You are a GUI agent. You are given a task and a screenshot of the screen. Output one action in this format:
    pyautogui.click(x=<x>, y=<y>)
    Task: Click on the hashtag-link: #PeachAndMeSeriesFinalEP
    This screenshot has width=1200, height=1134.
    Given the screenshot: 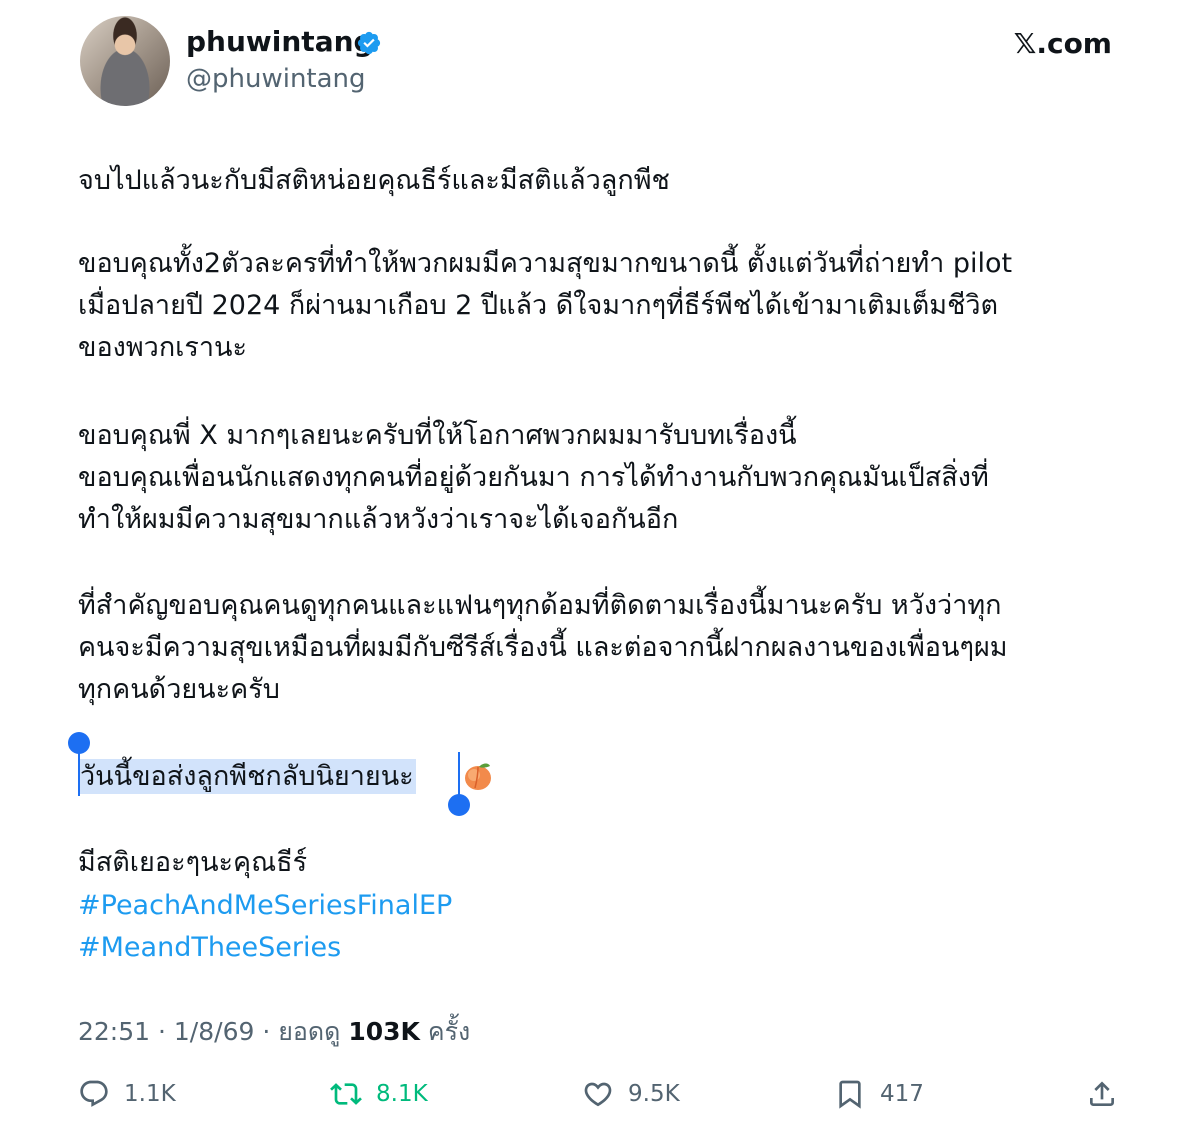 What is the action you would take?
    pyautogui.click(x=265, y=906)
    